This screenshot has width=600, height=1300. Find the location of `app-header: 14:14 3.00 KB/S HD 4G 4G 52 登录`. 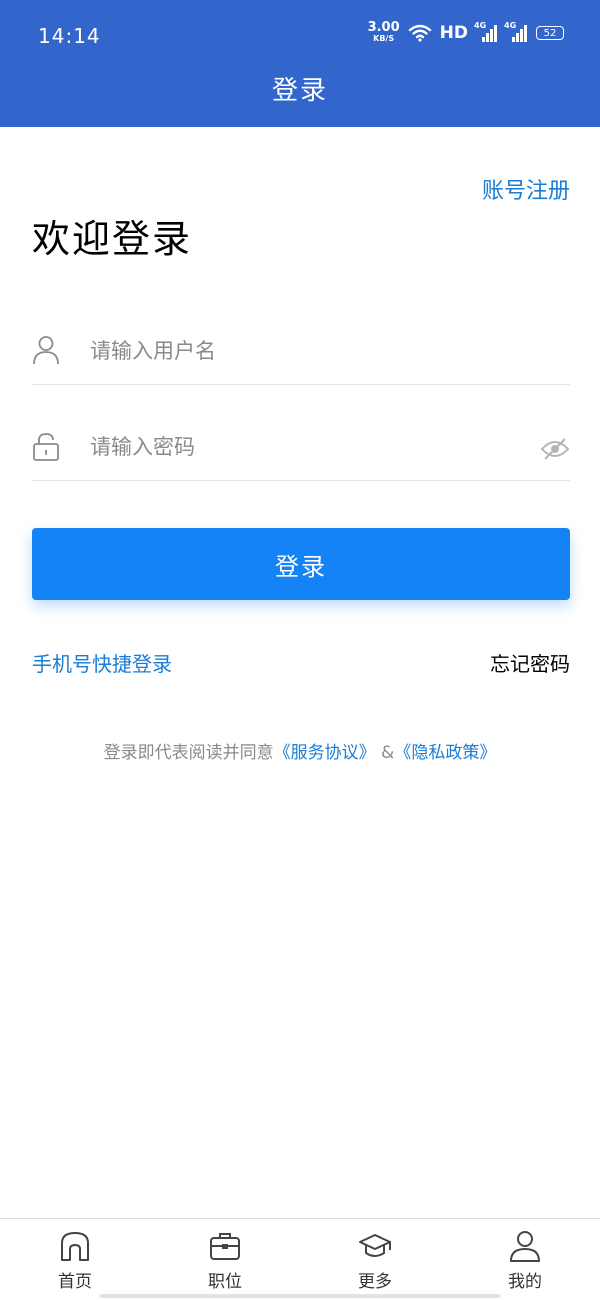

app-header: 14:14 3.00 KB/S HD 4G 4G 52 登录 is located at coordinates (300, 63).